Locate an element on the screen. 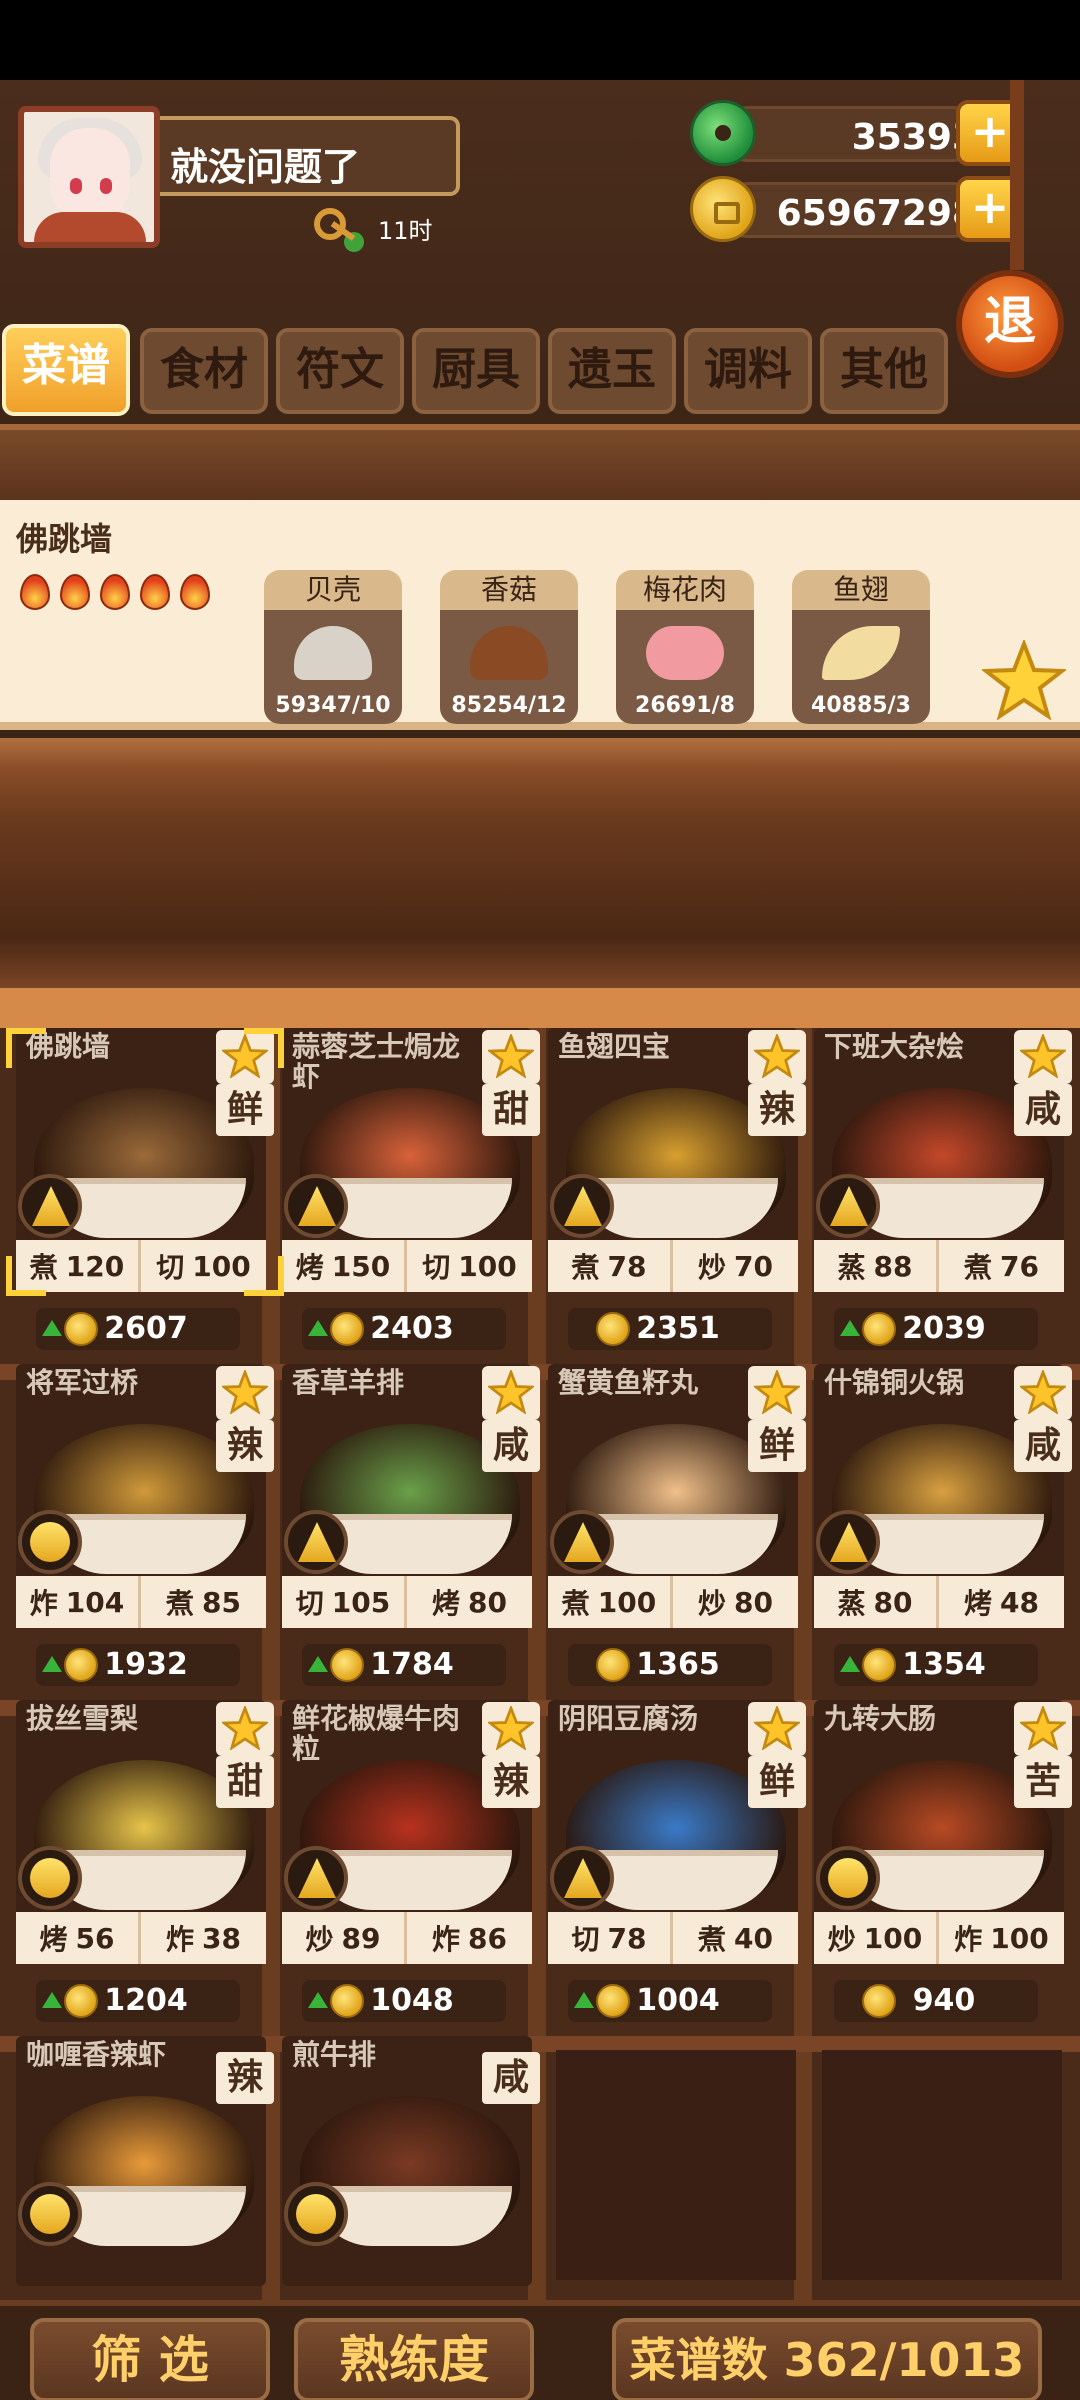 The width and height of the screenshot is (1080, 2400). filter-button: 筛 选 is located at coordinates (150, 2359).